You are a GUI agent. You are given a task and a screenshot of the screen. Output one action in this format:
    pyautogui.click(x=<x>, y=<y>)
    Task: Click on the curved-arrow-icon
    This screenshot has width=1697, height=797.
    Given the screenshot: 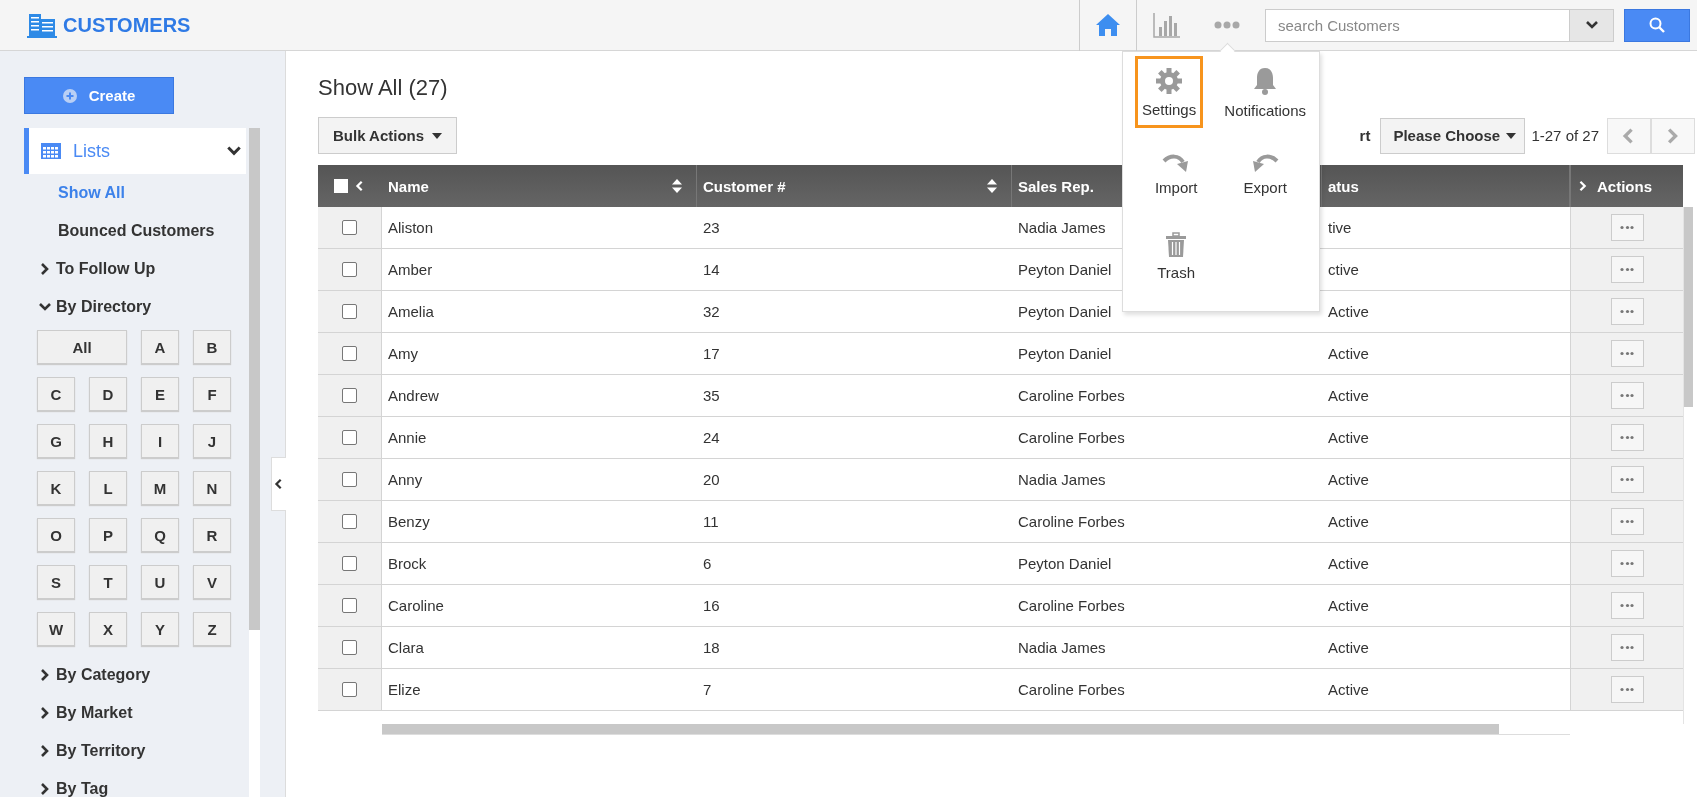 What is the action you would take?
    pyautogui.click(x=1265, y=162)
    